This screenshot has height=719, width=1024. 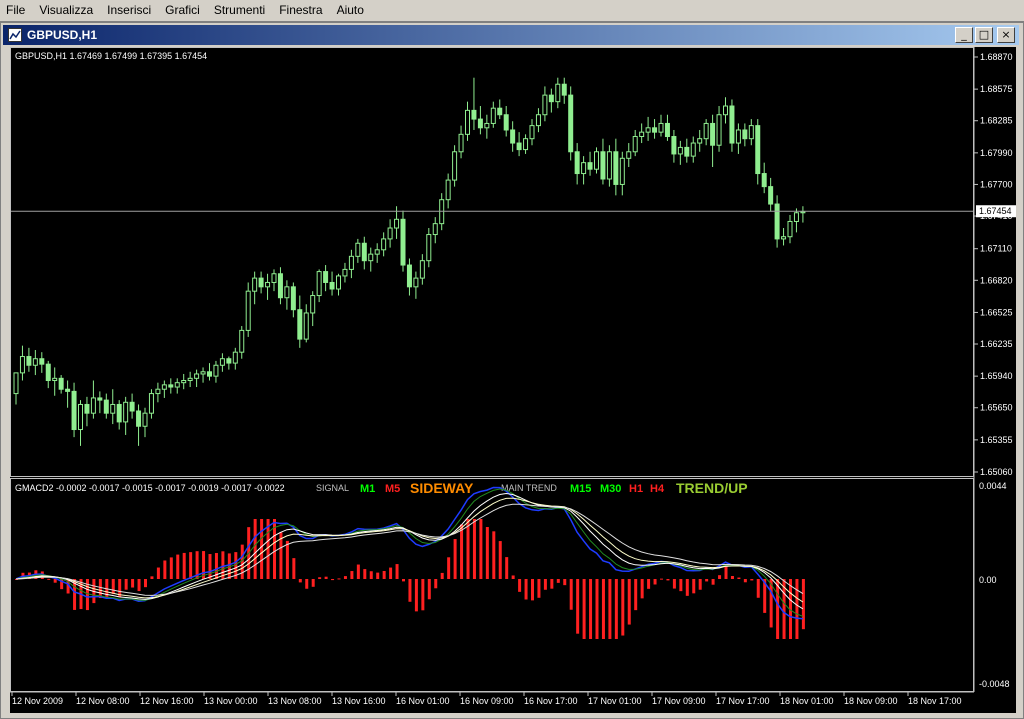 I want to click on menu-insert: Inserisci, so click(x=130, y=10).